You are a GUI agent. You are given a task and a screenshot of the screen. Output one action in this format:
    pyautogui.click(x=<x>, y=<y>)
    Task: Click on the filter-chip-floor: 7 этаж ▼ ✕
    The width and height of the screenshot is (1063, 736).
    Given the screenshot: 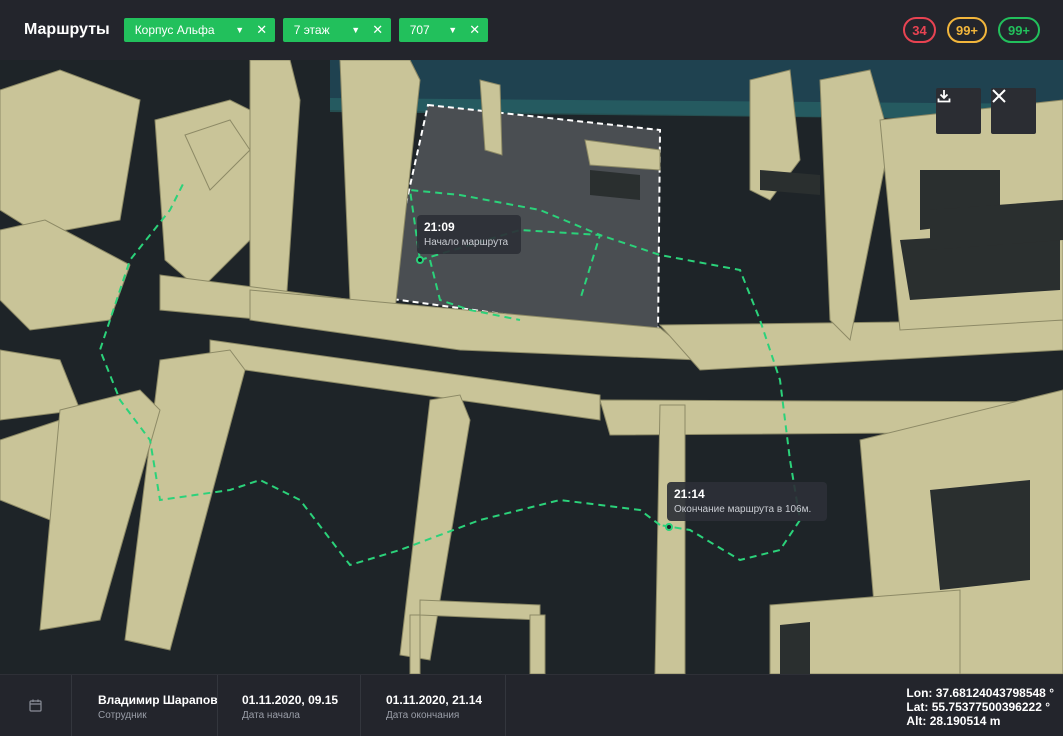 What is the action you would take?
    pyautogui.click(x=336, y=30)
    